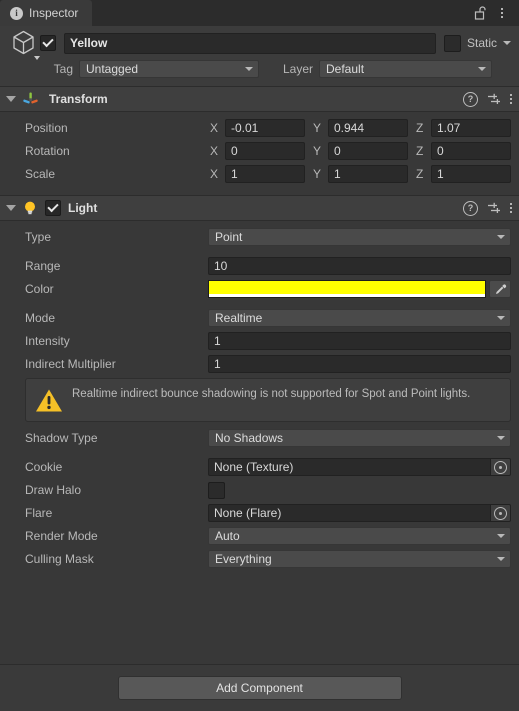 The image size is (519, 711). What do you see at coordinates (452, 43) in the screenshot?
I see `static-checkbox` at bounding box center [452, 43].